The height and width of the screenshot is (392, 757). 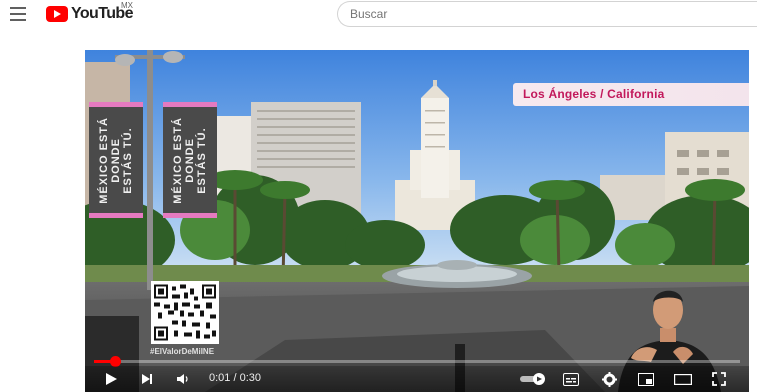 I want to click on hashtag-text: #ElValorDeMiINE, so click(x=182, y=351).